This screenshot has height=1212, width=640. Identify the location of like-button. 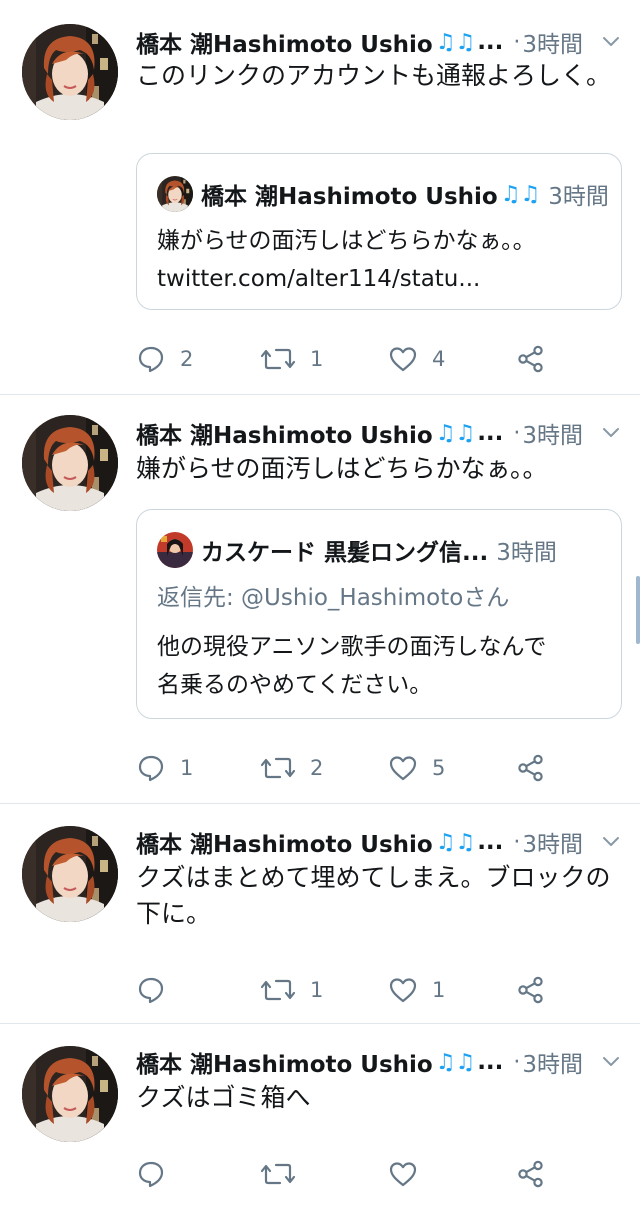
(410, 1174).